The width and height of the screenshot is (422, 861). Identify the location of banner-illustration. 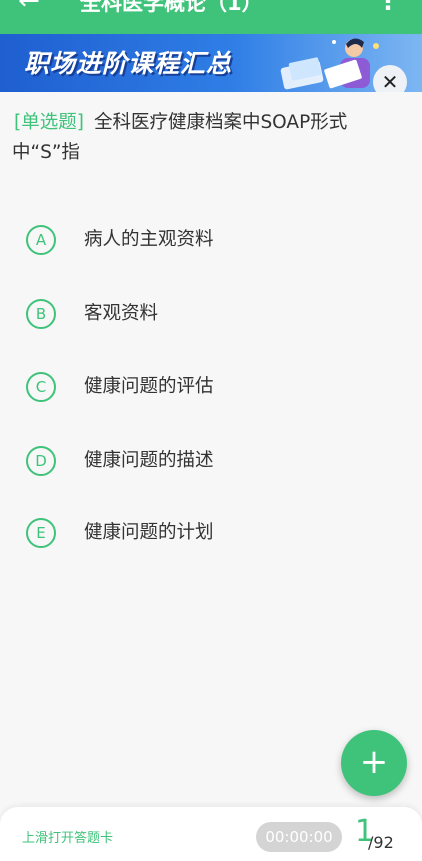
(329, 64).